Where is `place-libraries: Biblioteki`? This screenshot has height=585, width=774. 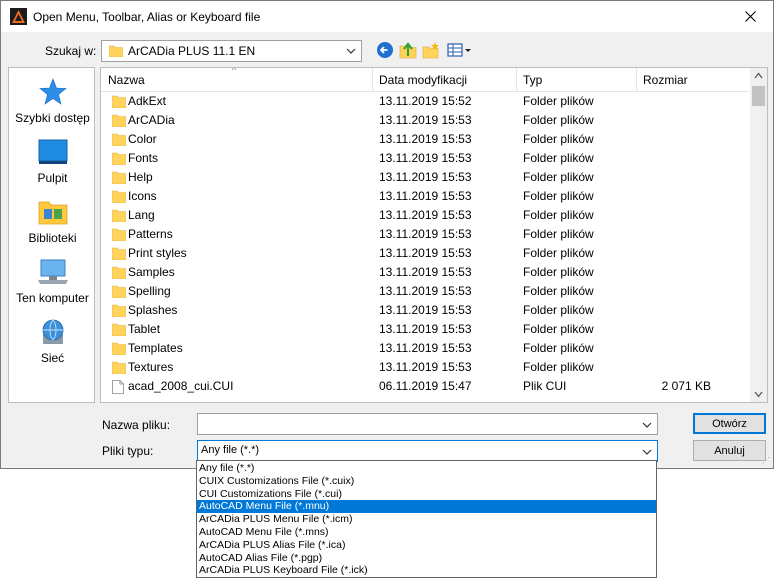
place-libraries: Biblioteki is located at coordinates (52, 221).